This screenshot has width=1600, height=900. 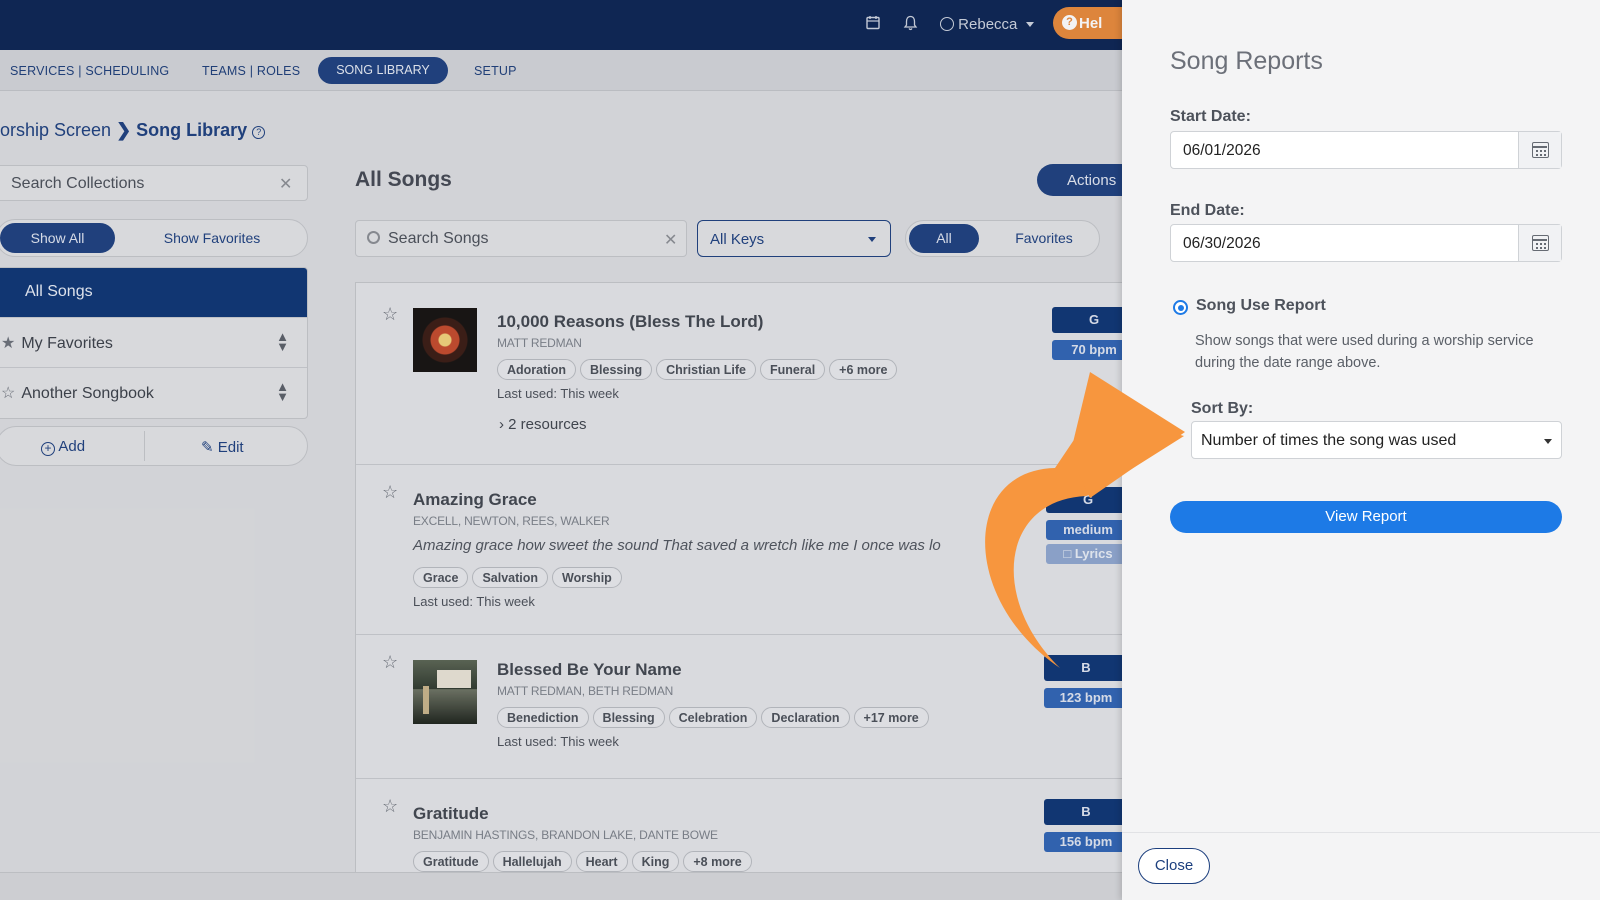 What do you see at coordinates (587, 577) in the screenshot?
I see `tag: Worship` at bounding box center [587, 577].